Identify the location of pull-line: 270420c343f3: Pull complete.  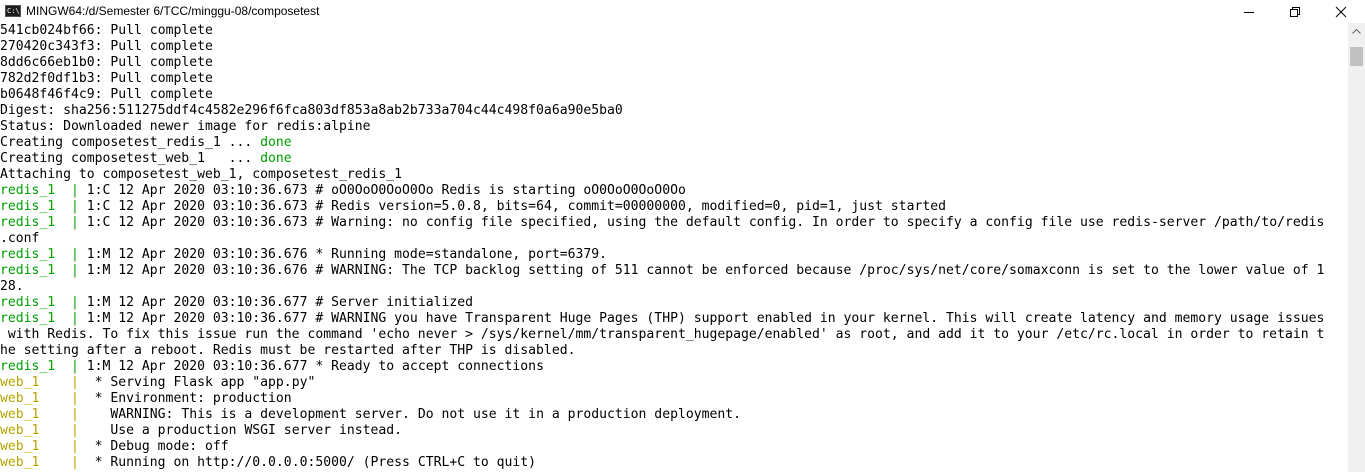
(106, 46).